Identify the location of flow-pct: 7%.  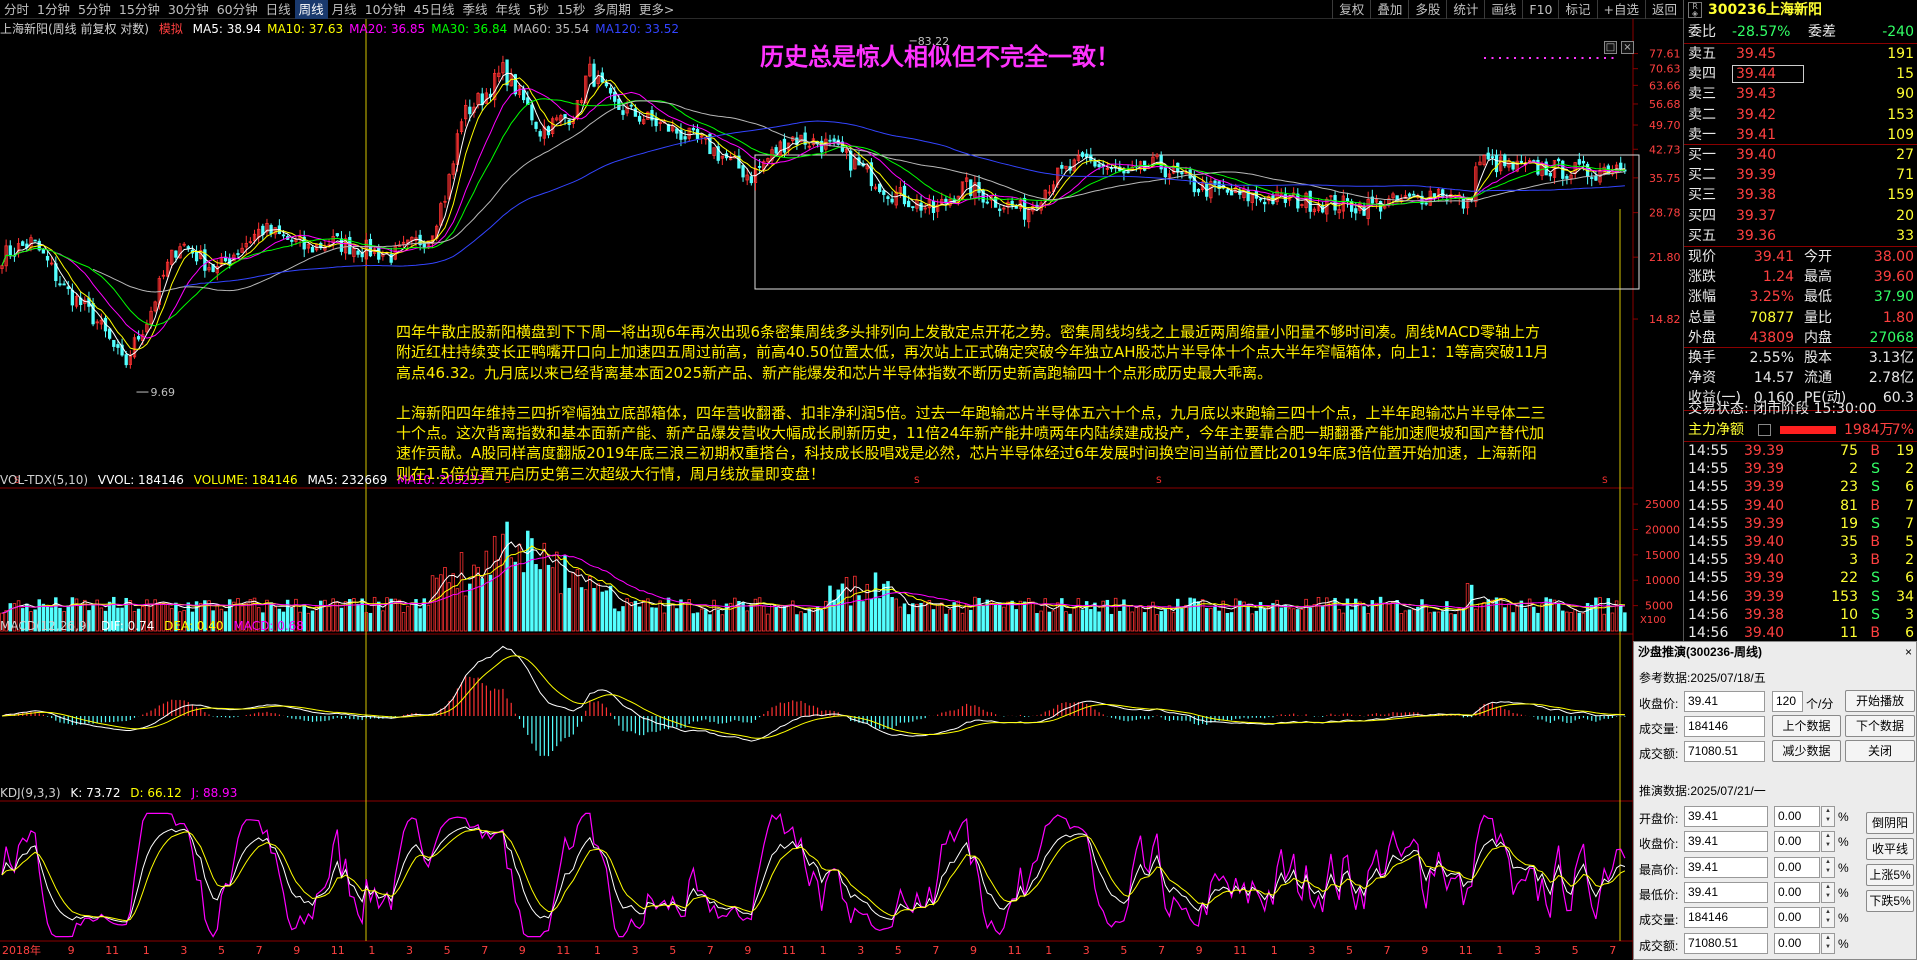
(1902, 430).